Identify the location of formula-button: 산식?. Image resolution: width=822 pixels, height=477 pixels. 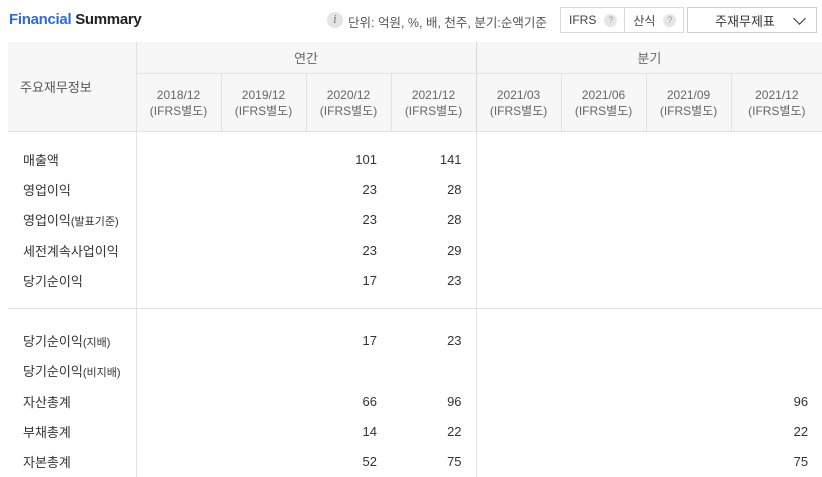
(653, 20).